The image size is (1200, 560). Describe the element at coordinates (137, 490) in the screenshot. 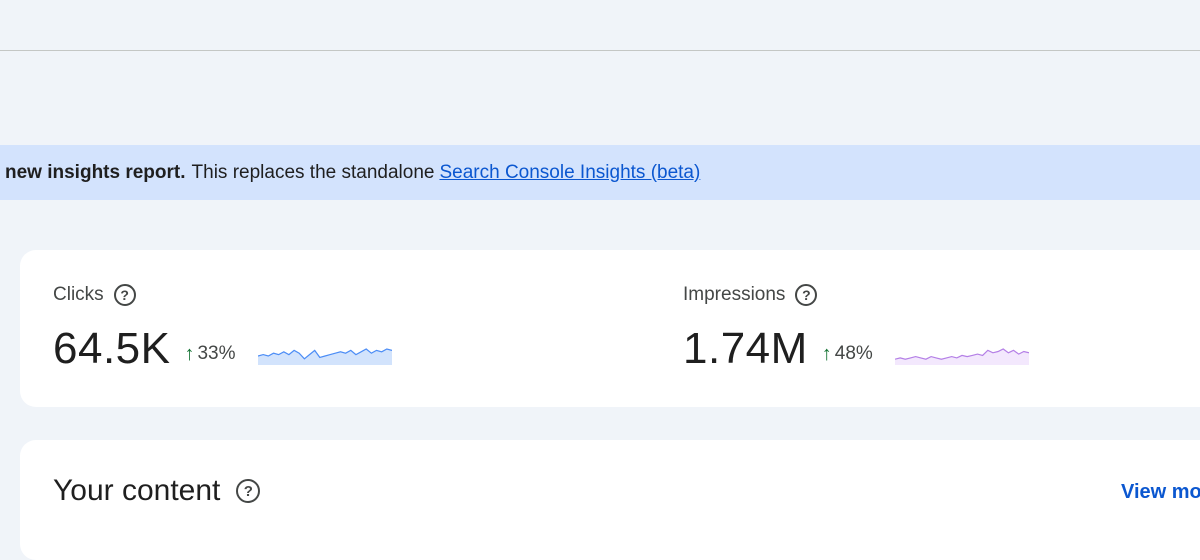

I see `your-content-title: Your content` at that location.